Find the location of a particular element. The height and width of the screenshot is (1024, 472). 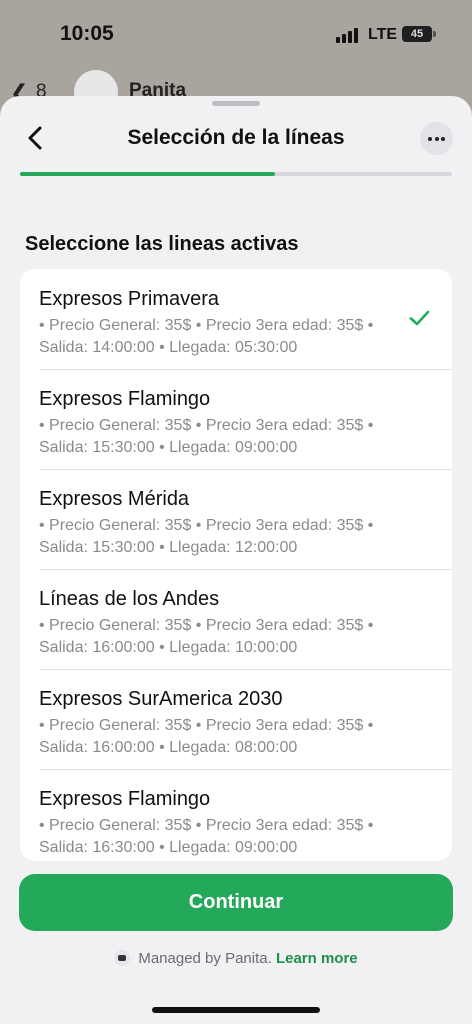

battery-tip is located at coordinates (434, 34).